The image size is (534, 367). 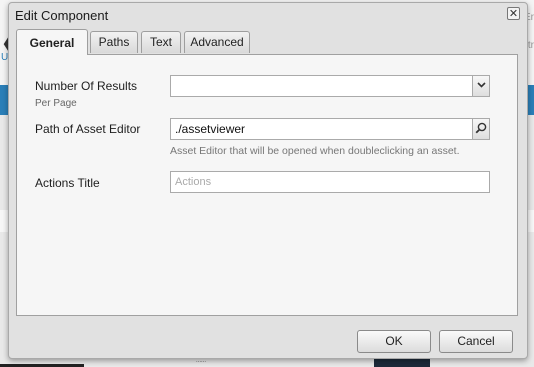 I want to click on ok-button: OK, so click(x=394, y=341).